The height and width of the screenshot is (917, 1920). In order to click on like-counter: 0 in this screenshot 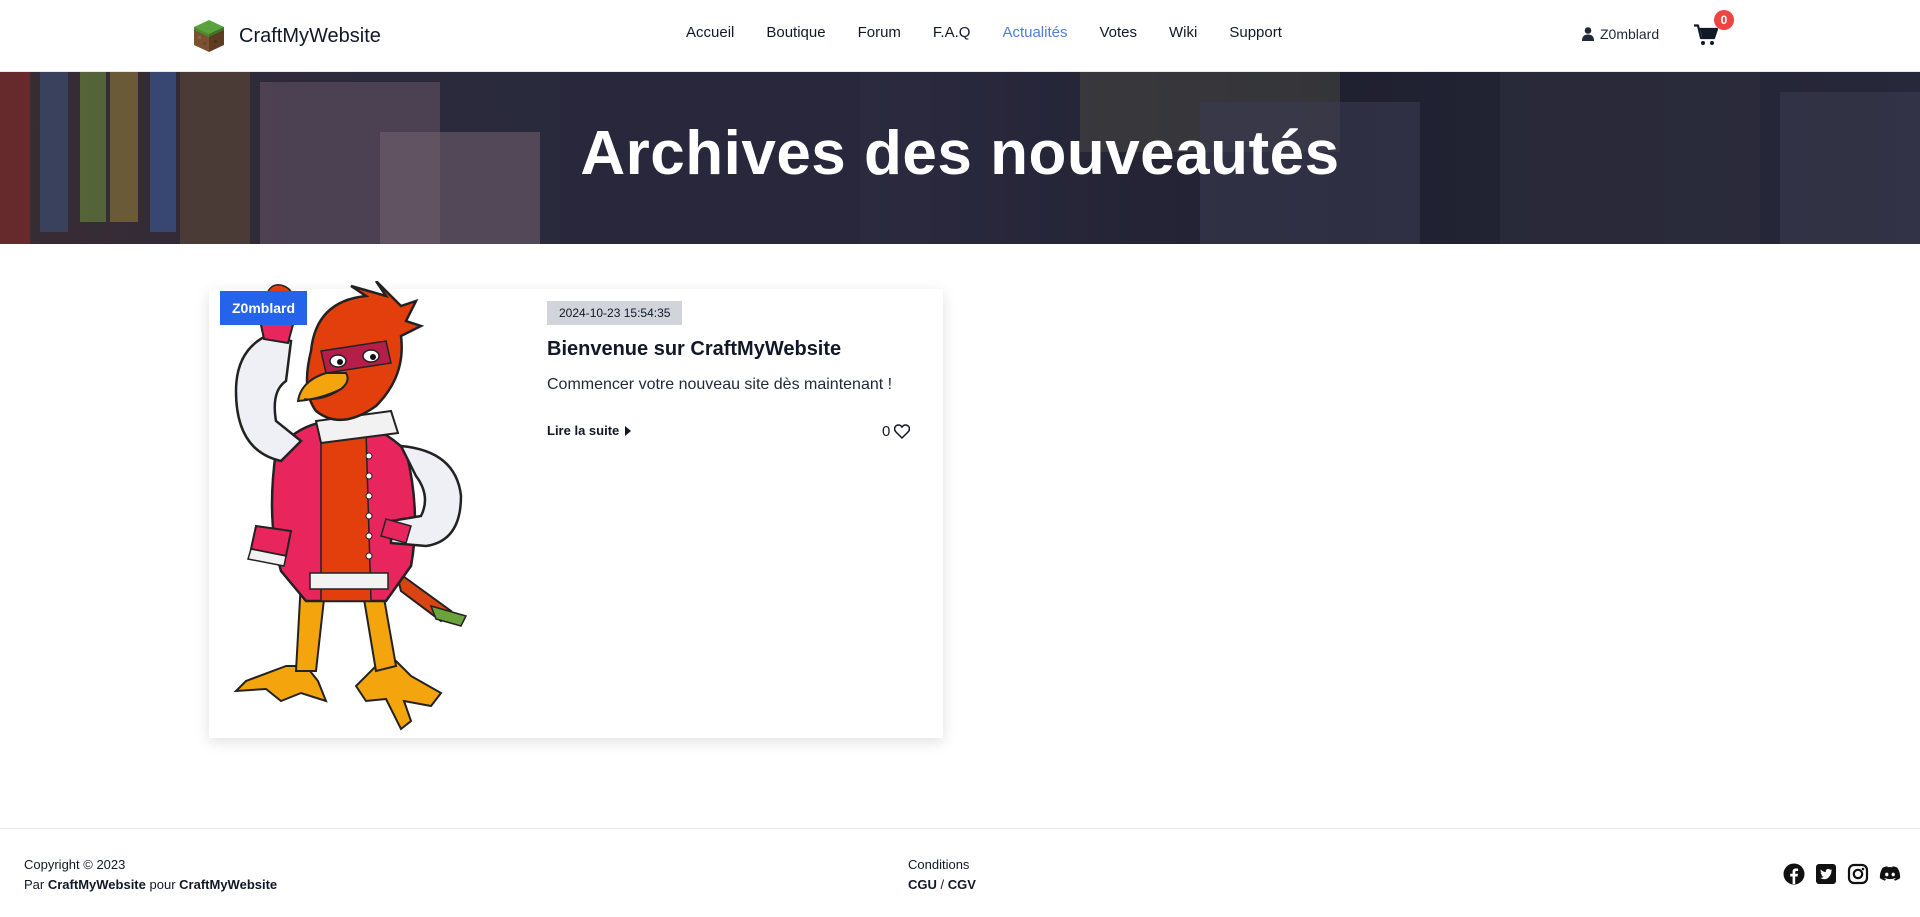, I will do `click(896, 431)`.